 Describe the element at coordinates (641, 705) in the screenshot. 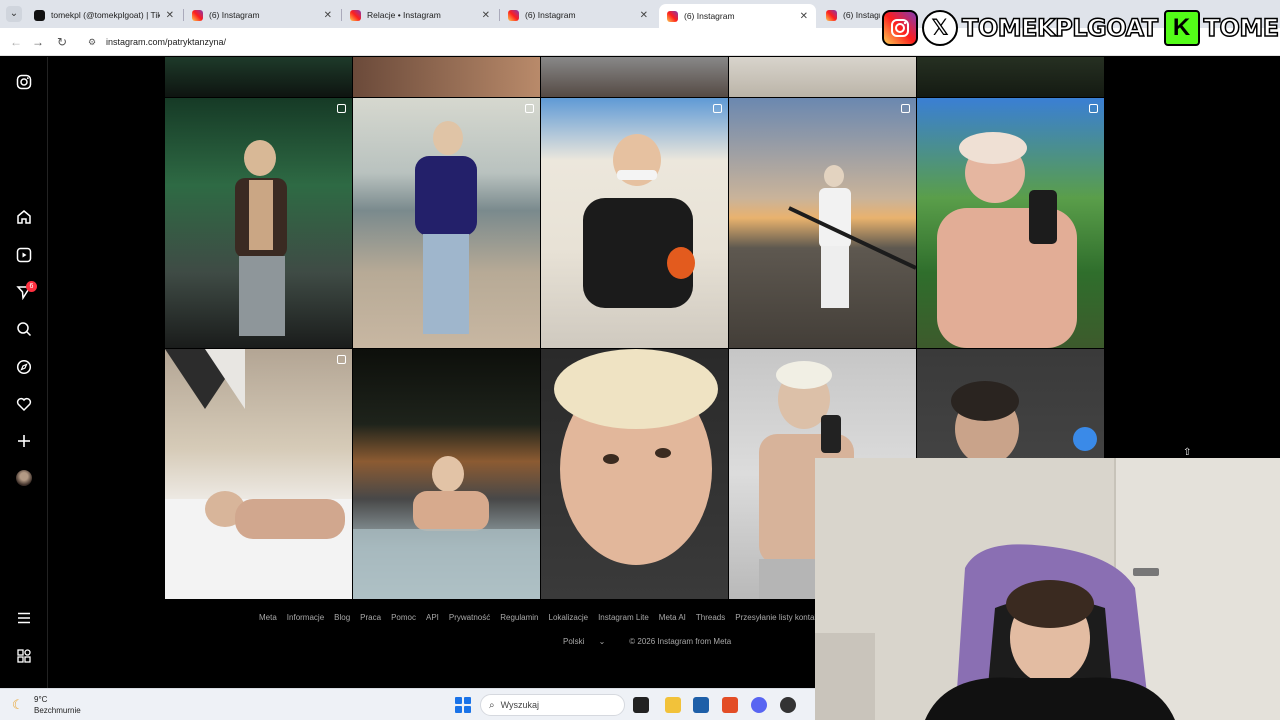

I see `task-view-icon` at that location.